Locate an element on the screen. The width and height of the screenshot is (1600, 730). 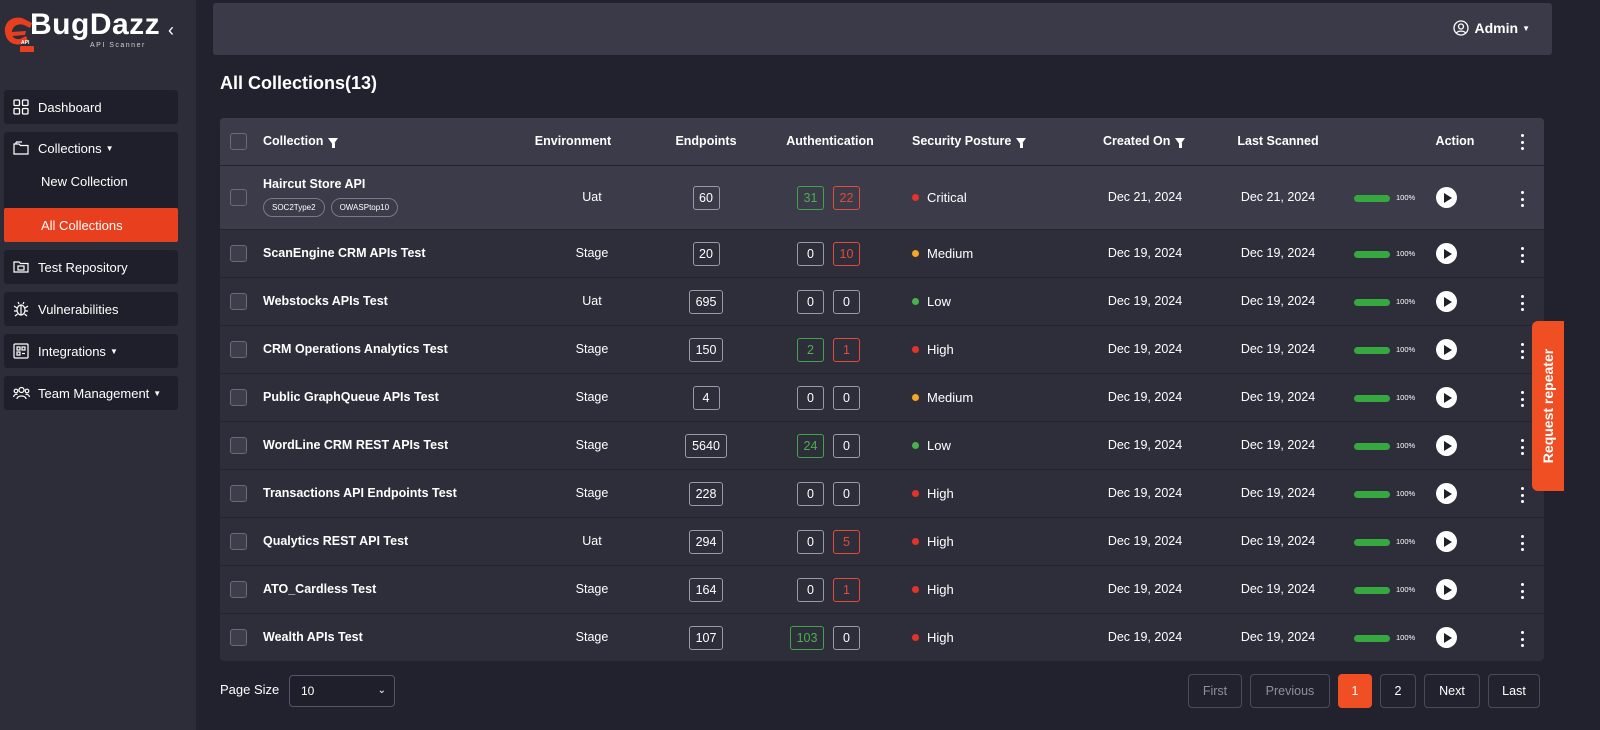
collection-name-link: Public GraphQueue APIs Test is located at coordinates (351, 397).